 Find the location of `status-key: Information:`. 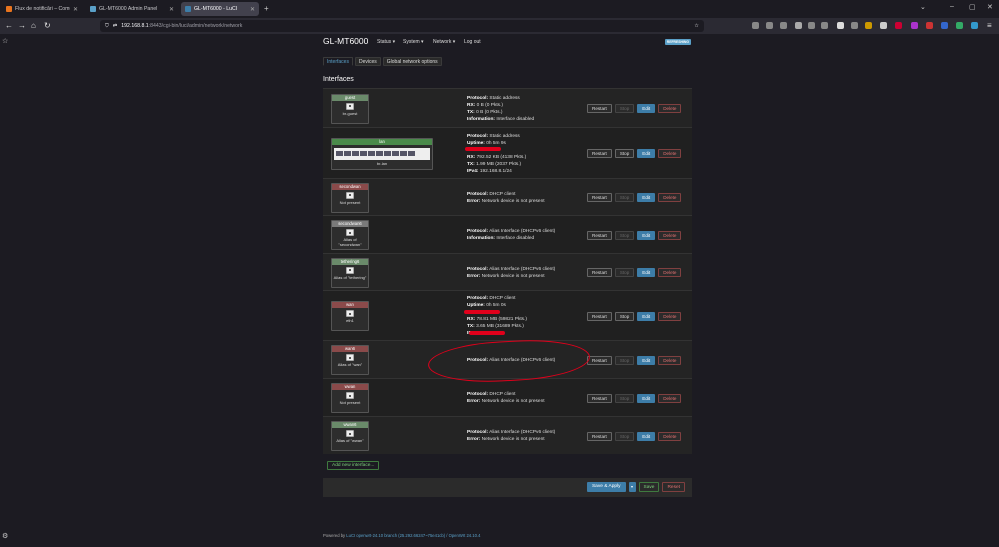

status-key: Information: is located at coordinates (481, 119).